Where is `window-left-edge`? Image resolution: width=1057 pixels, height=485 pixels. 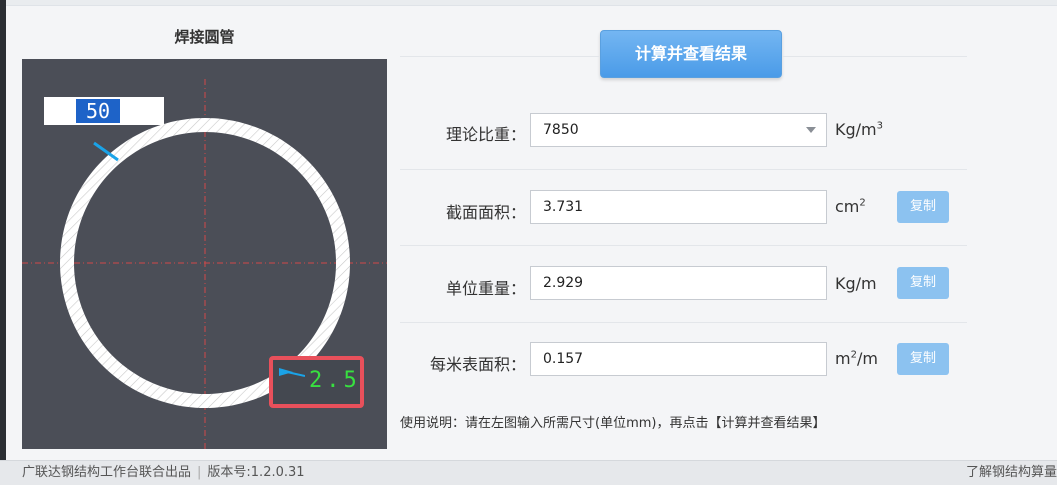
window-left-edge is located at coordinates (3, 230).